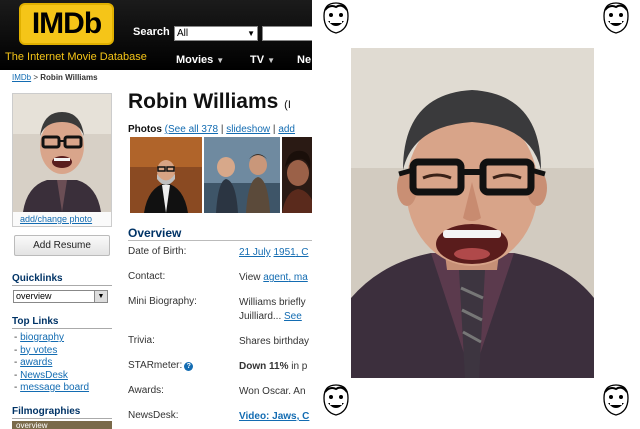  What do you see at coordinates (272, 310) in the screenshot?
I see `mini-biography-value: Williams briefly Juilliard... See` at bounding box center [272, 310].